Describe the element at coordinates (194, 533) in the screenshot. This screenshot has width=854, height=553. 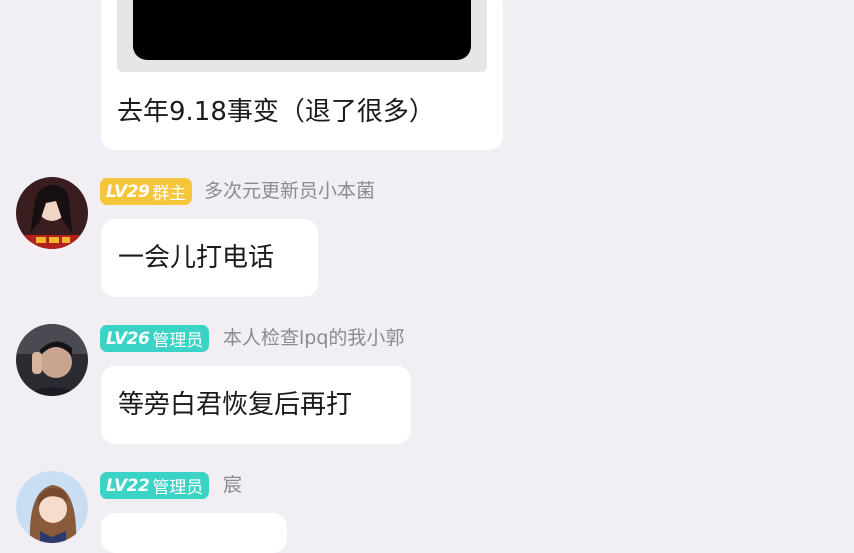
I see `message-bubble` at that location.